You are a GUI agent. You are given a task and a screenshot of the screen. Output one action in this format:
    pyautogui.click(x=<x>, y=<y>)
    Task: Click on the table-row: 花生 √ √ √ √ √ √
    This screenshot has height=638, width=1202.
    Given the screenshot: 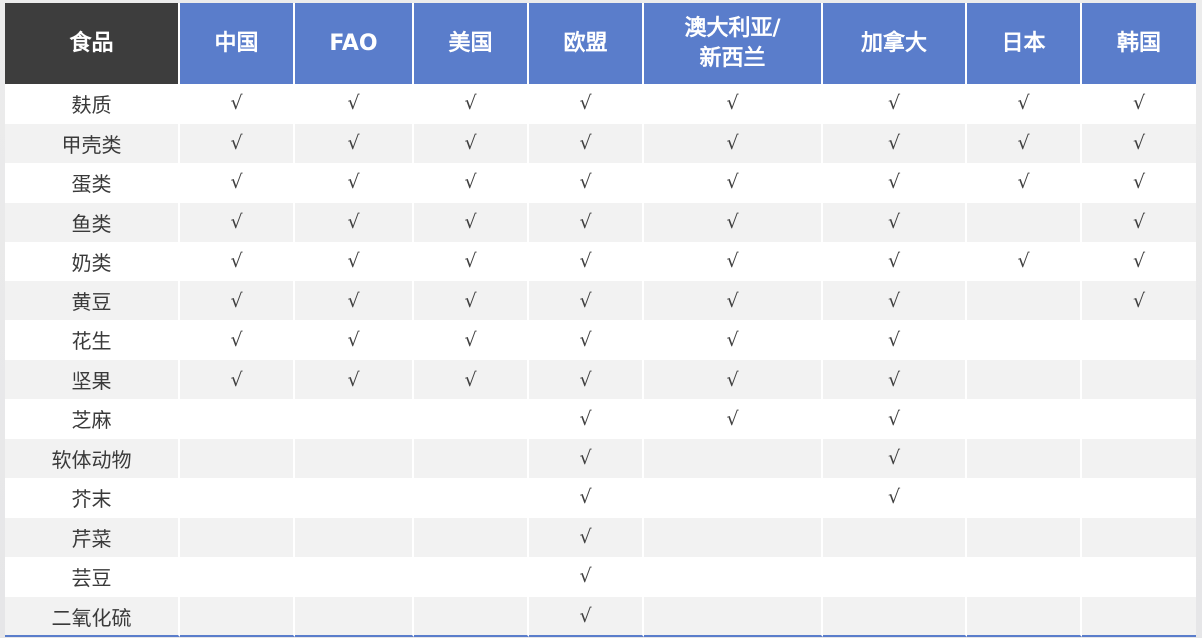 What is the action you would take?
    pyautogui.click(x=600, y=340)
    